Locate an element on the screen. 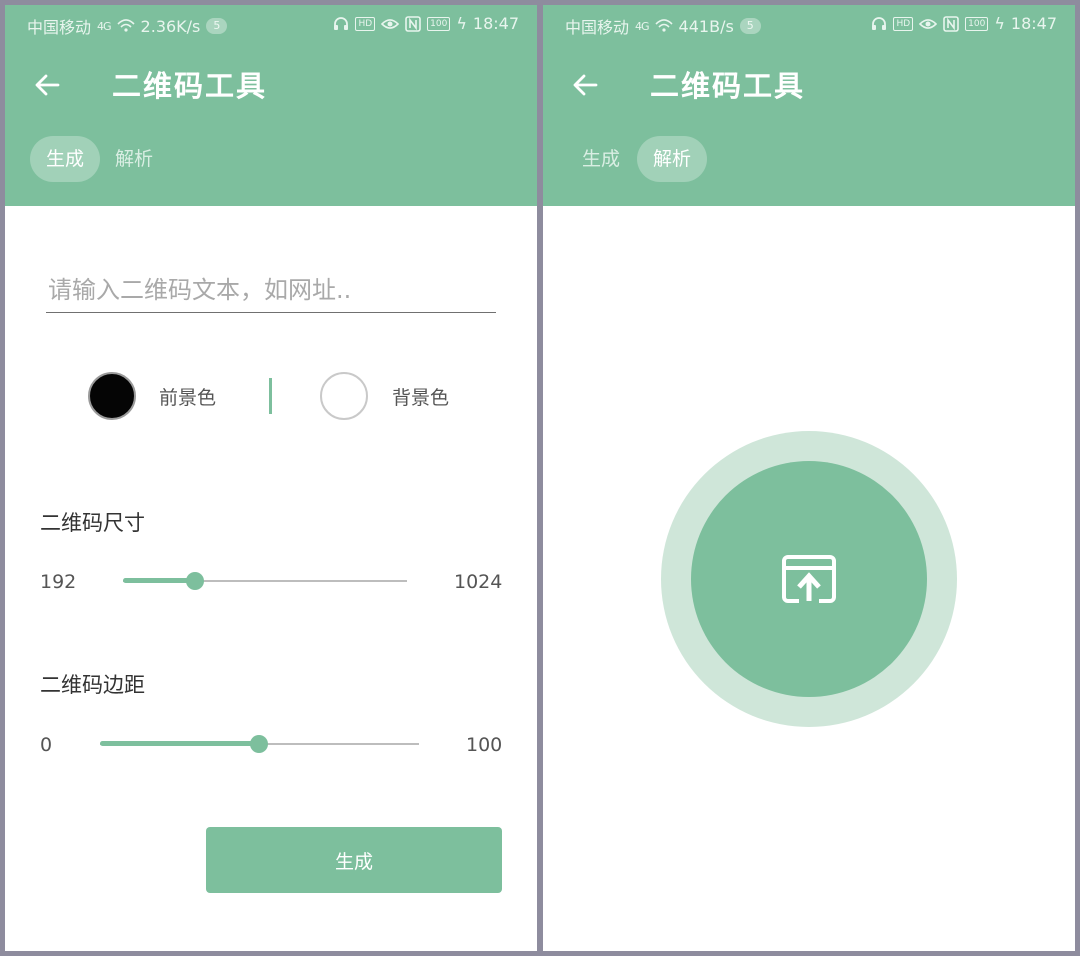 This screenshot has height=956, width=1080. margin-min-label: 0 is located at coordinates (46, 745).